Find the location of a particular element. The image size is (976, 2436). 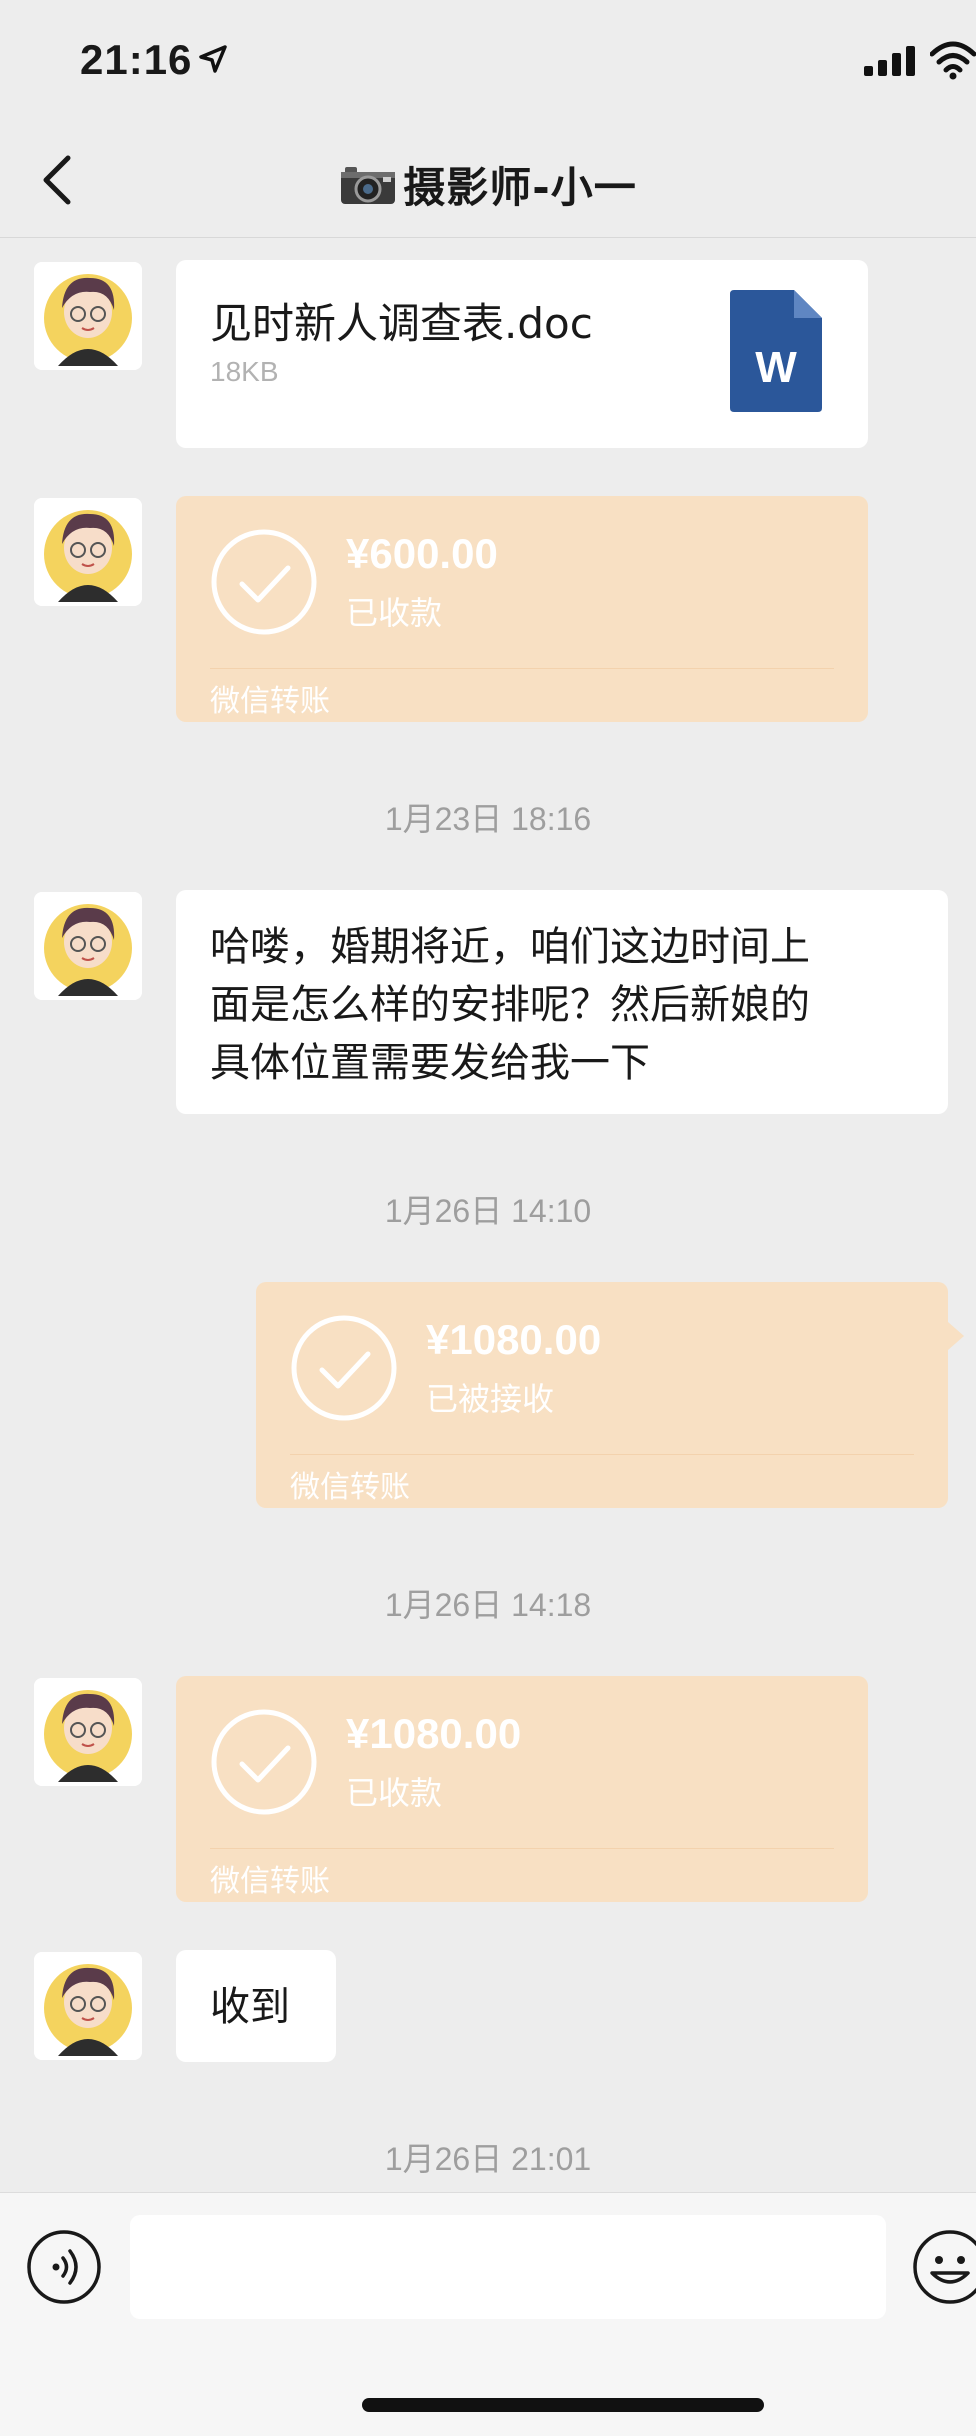

message-input is located at coordinates (508, 2267).